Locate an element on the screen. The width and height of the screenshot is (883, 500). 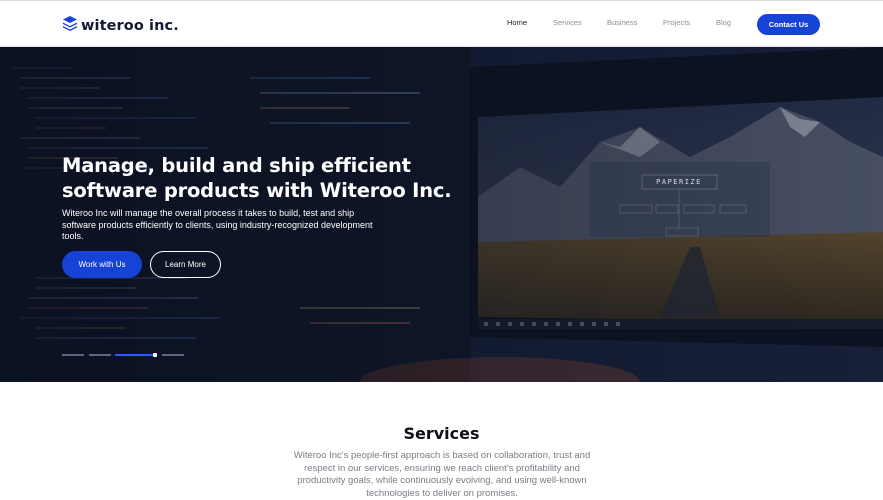
work-with-us-button: Work with Us is located at coordinates (102, 264).